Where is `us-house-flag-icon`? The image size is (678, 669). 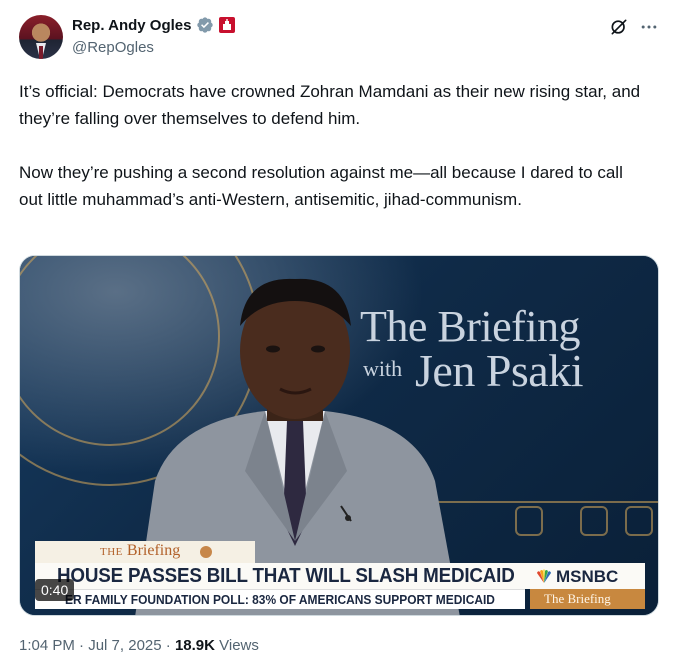 us-house-flag-icon is located at coordinates (227, 25).